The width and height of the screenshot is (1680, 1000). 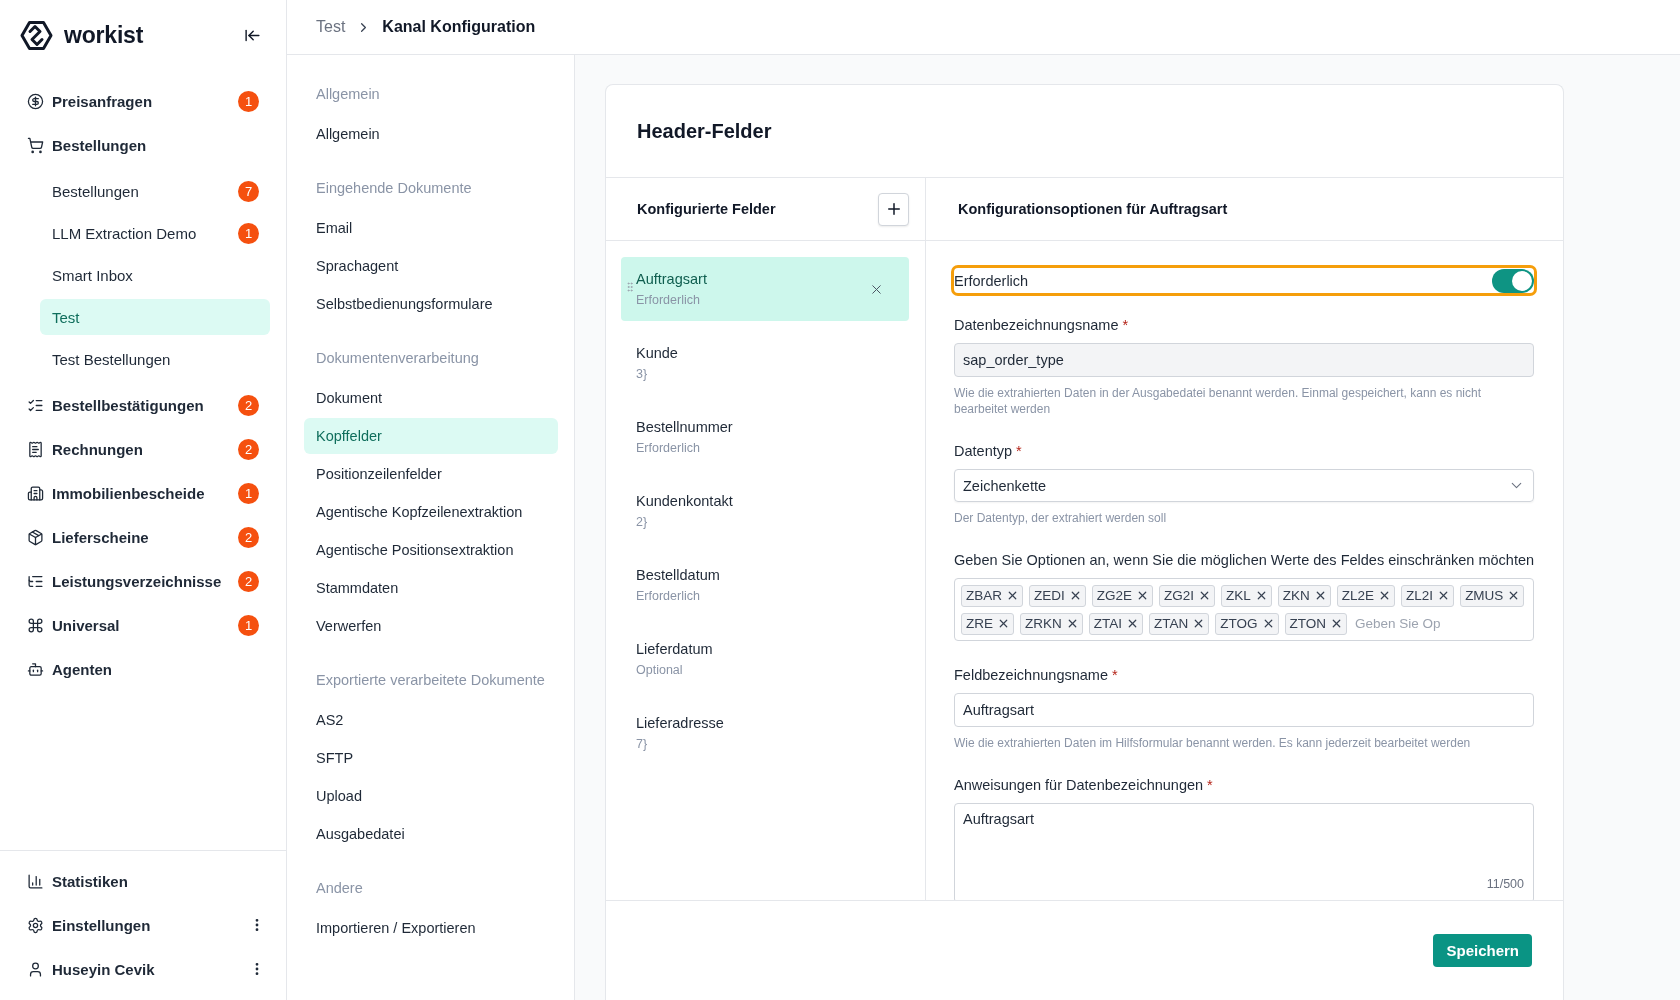 I want to click on field-label: Feldbezeichnungsname *, so click(x=1036, y=675).